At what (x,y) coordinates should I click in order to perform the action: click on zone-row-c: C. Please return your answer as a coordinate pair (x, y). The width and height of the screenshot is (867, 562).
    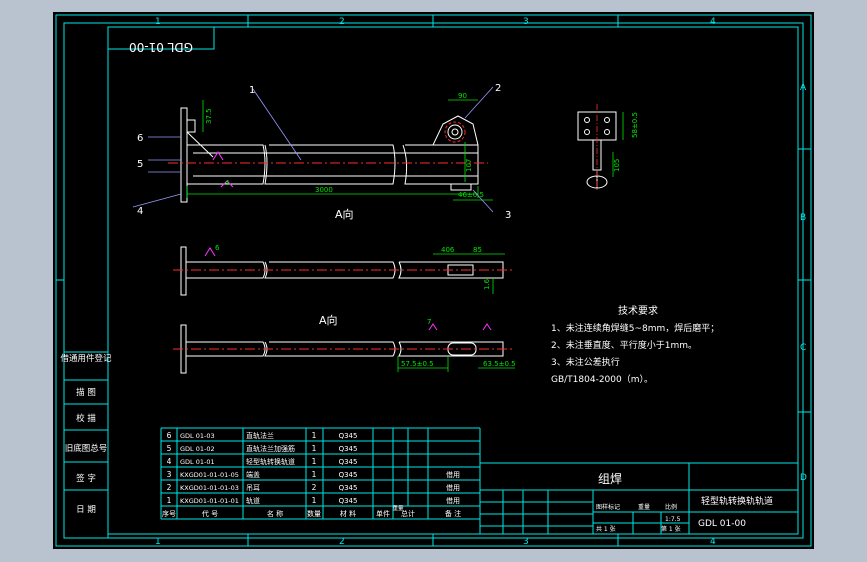
    Looking at the image, I should click on (803, 348).